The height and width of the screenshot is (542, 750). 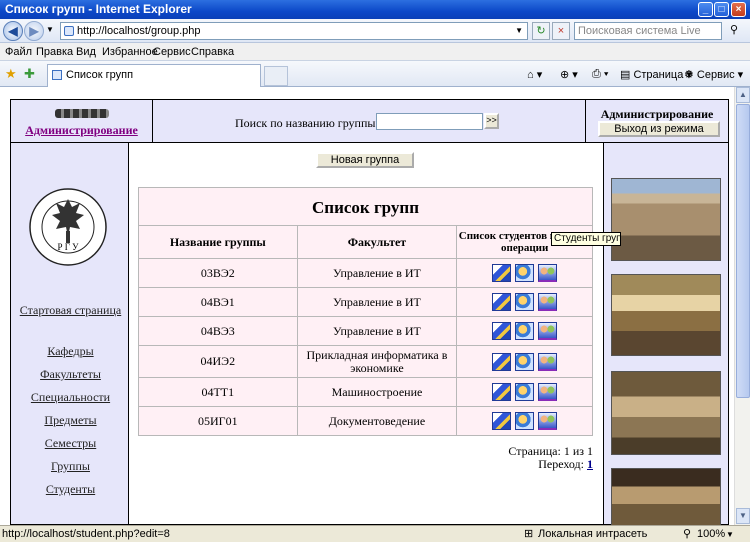 I want to click on menu-help: Справка, so click(x=212, y=52).